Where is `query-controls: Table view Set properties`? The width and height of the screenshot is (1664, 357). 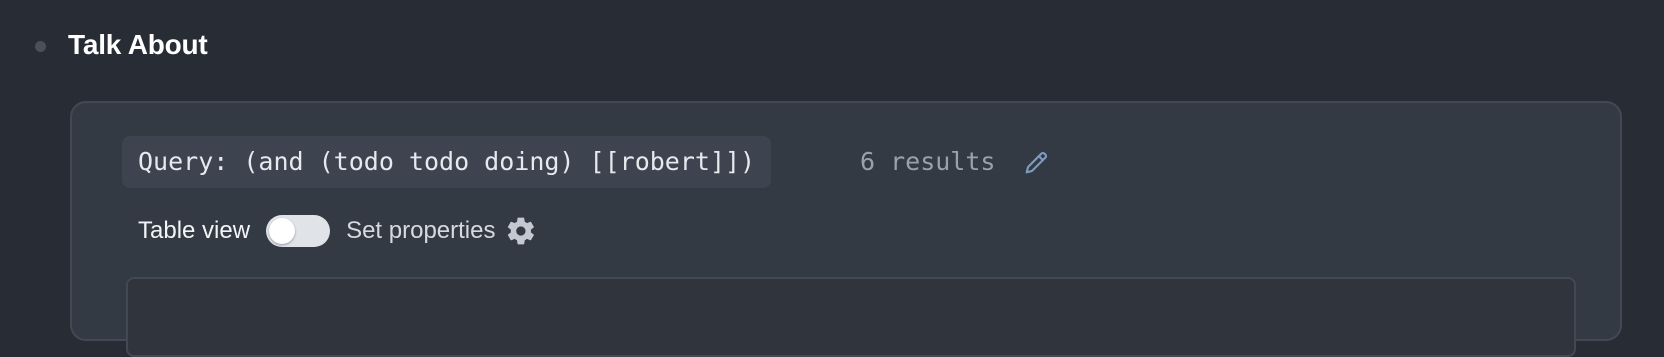 query-controls: Table view Set properties is located at coordinates (337, 231).